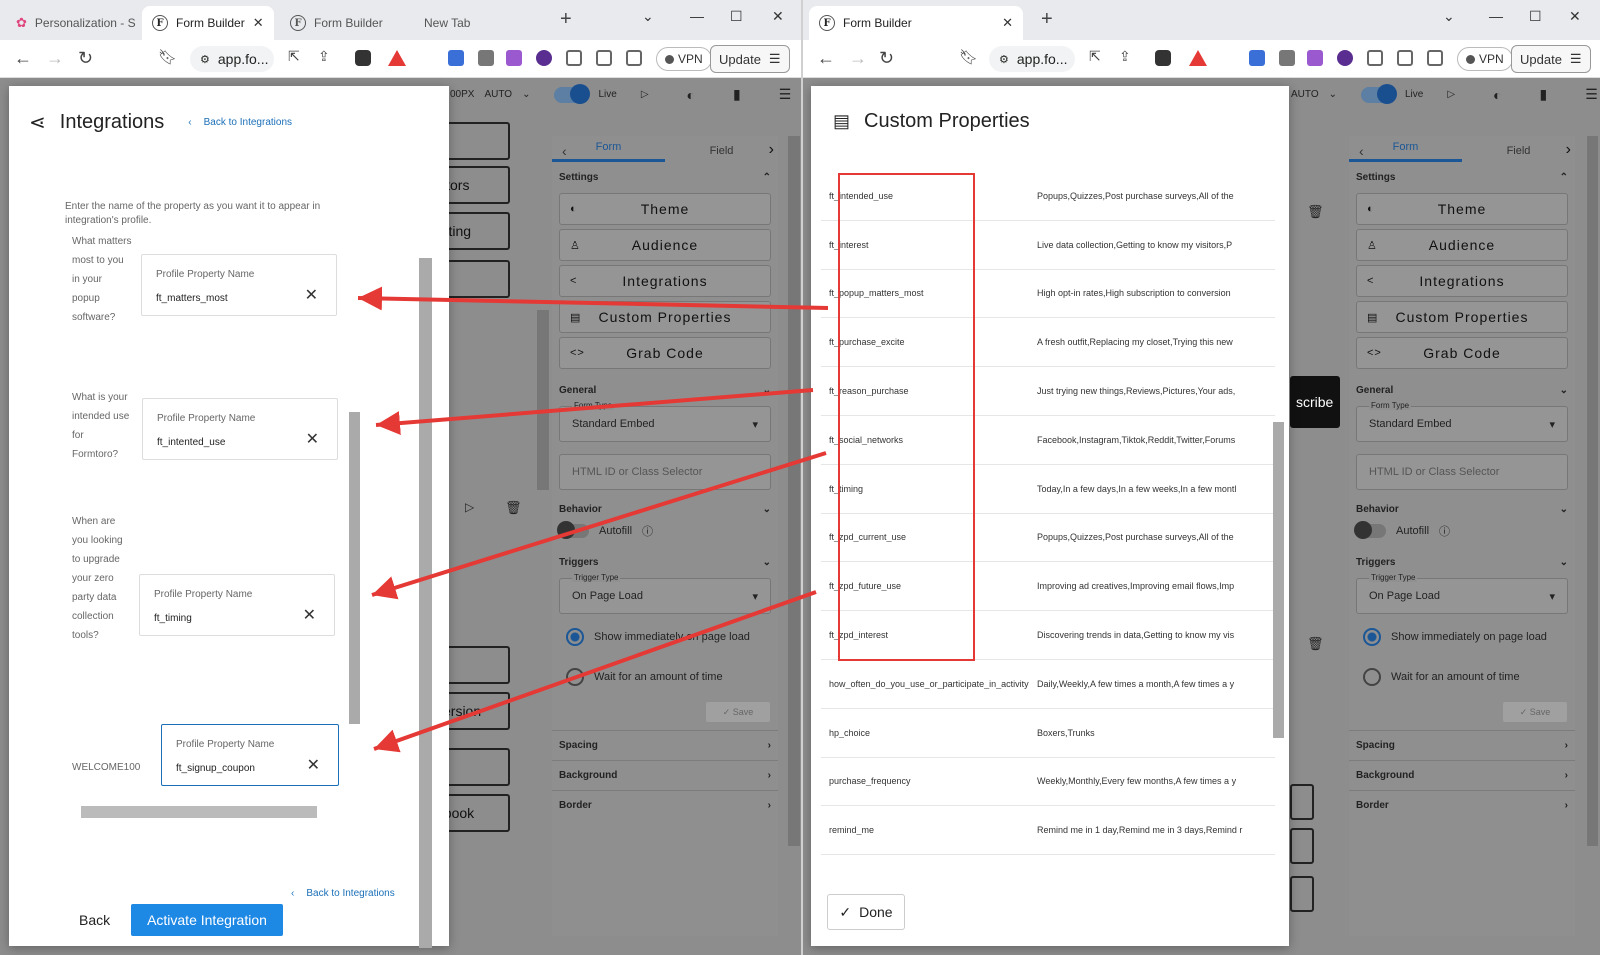  Describe the element at coordinates (76, 23) in the screenshot. I see `tab-personalization: ✿ Personalization - S` at that location.